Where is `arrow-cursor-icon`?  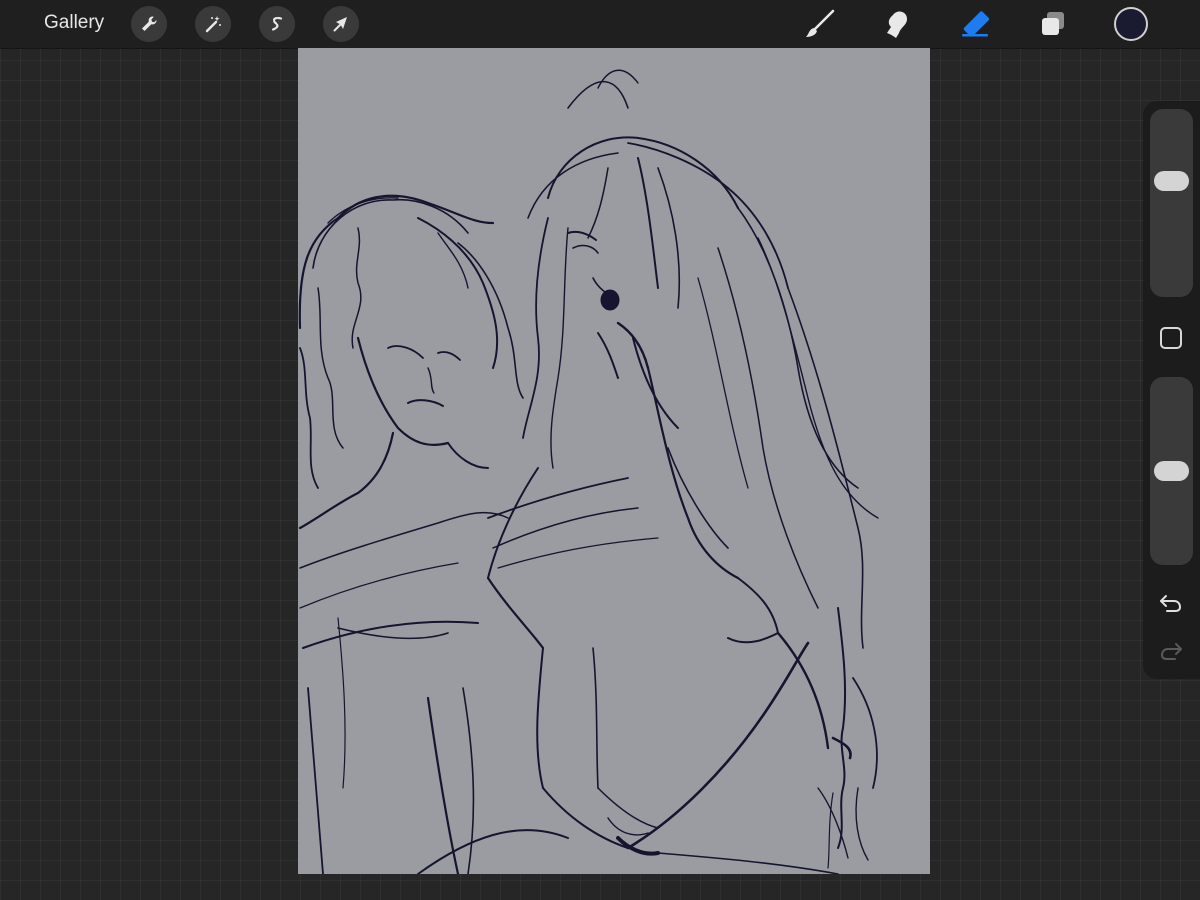 arrow-cursor-icon is located at coordinates (340, 24).